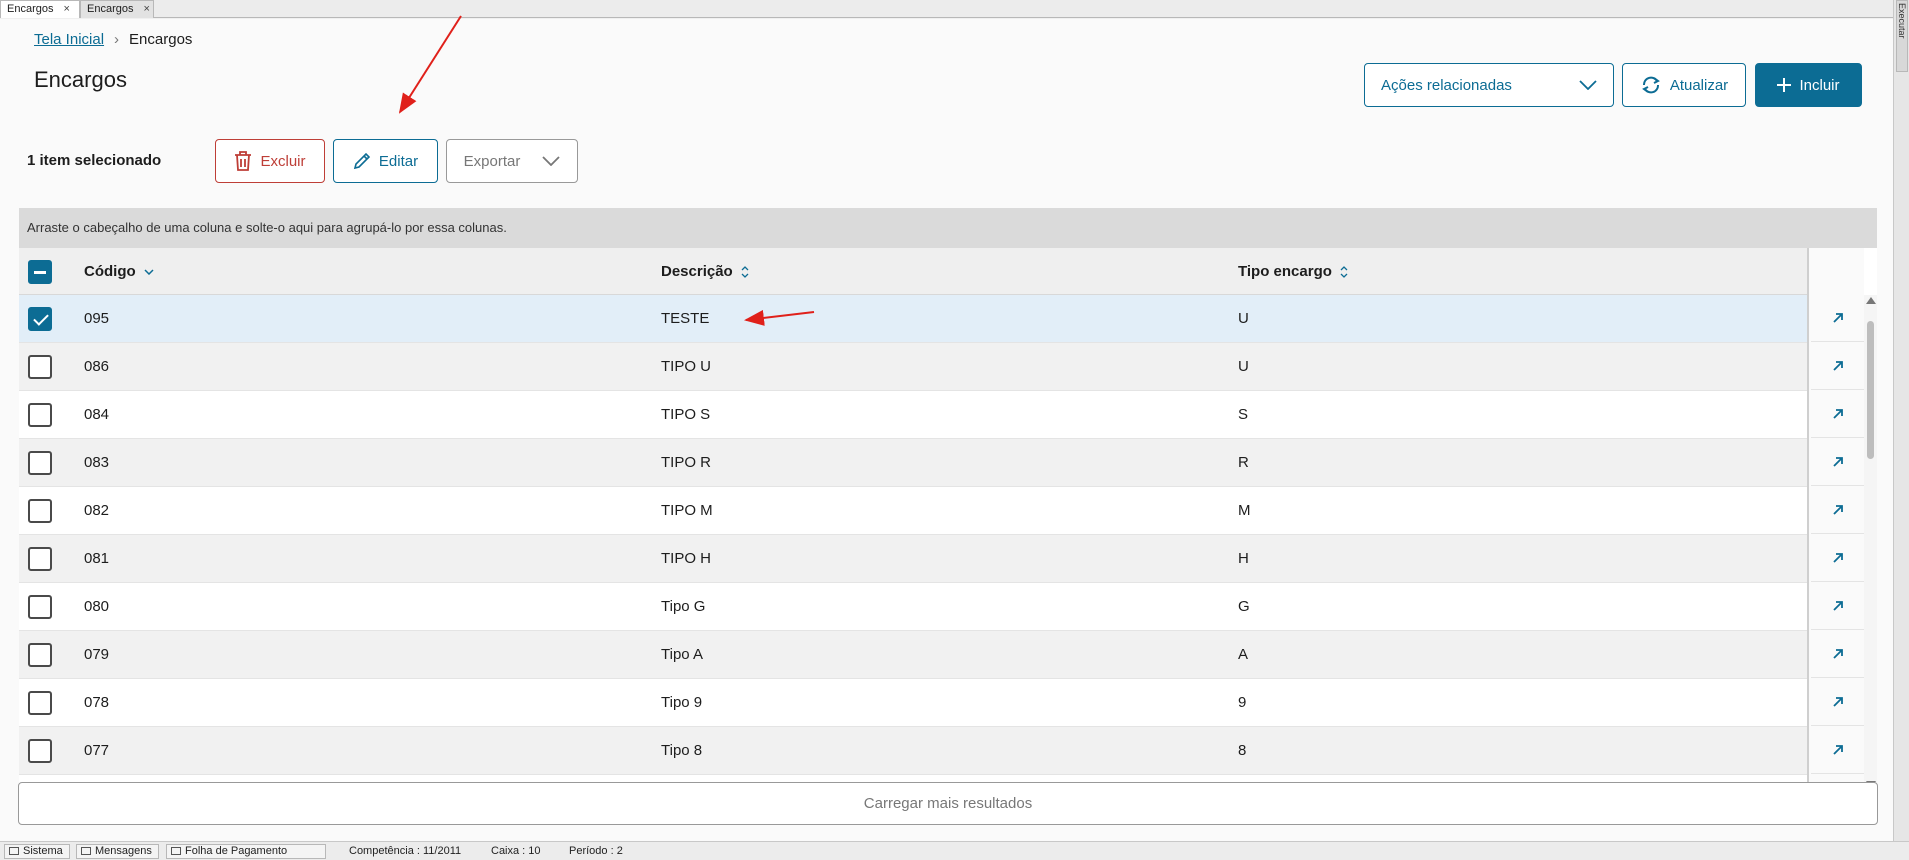  I want to click on table-row: 081 TIPO H H, so click(913, 559).